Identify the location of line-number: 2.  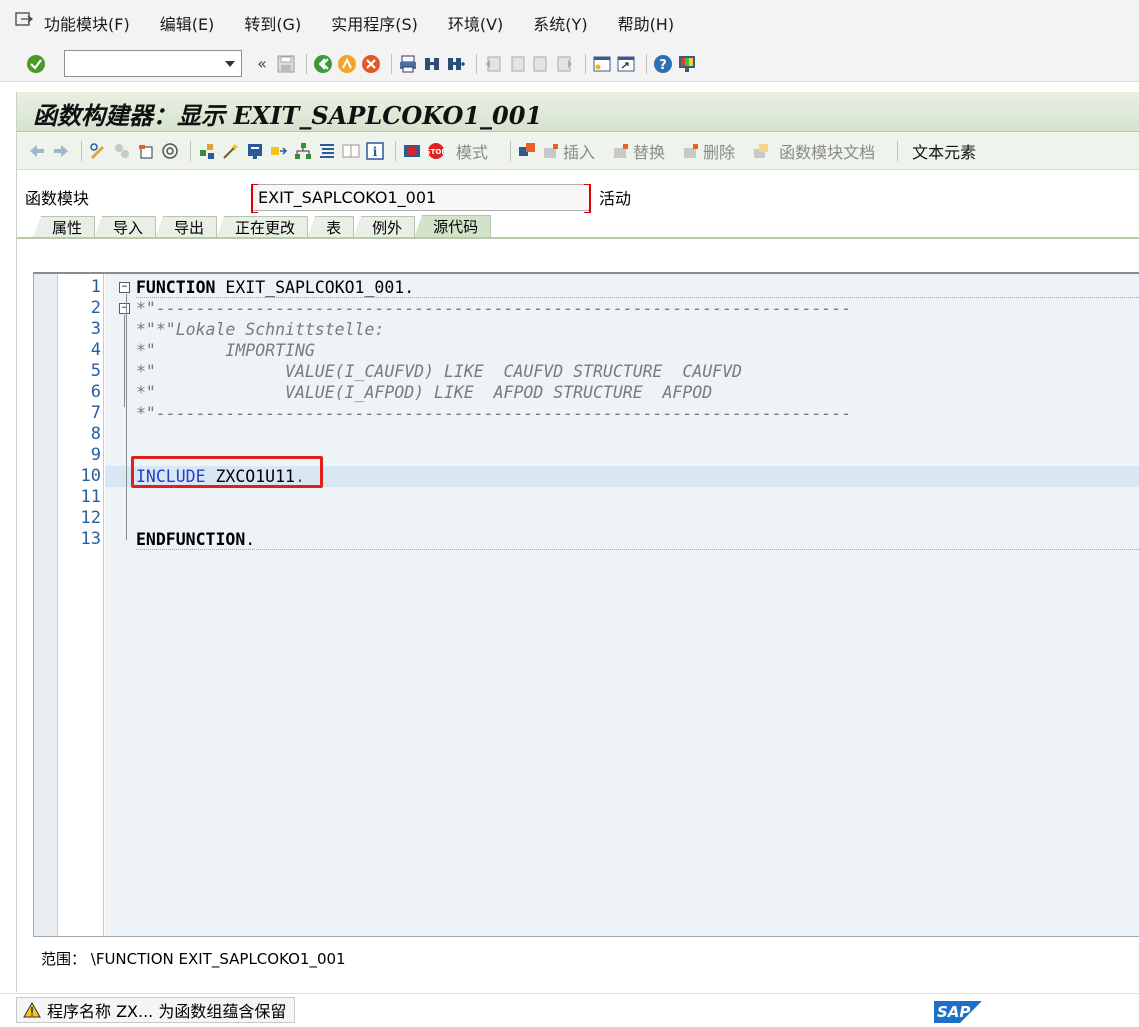
(95, 308).